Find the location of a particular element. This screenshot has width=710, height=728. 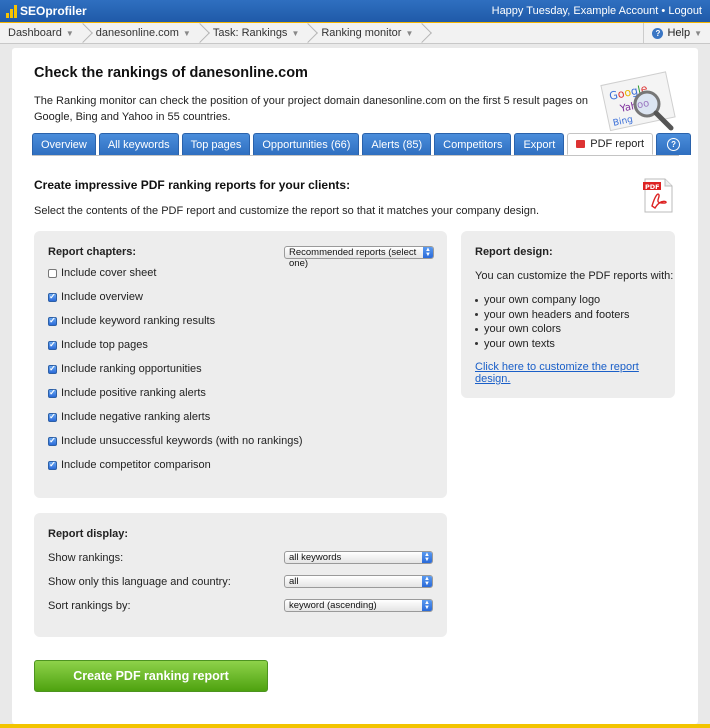

help-icon: ? is located at coordinates (674, 144).